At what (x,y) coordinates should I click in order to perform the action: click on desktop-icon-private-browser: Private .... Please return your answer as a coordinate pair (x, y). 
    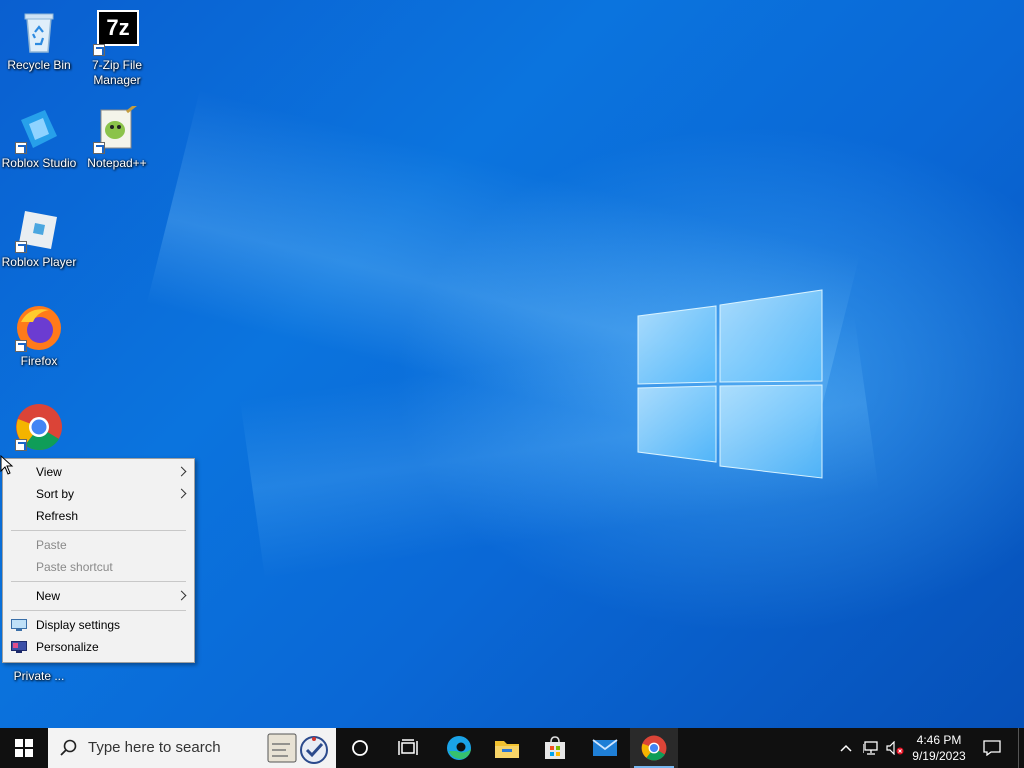
    Looking at the image, I should click on (40, 675).